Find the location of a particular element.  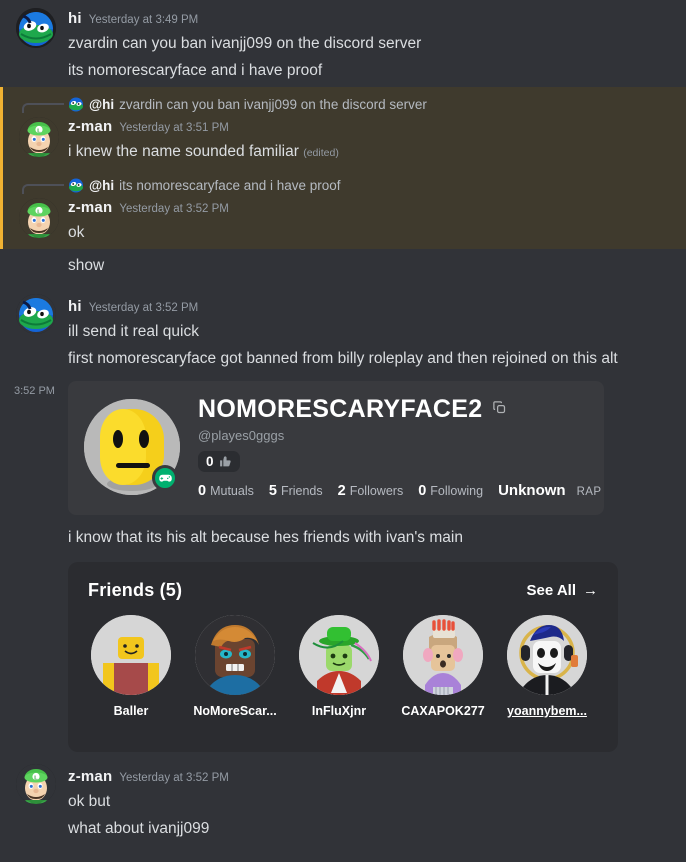

see-all-button: See All → is located at coordinates (562, 590).